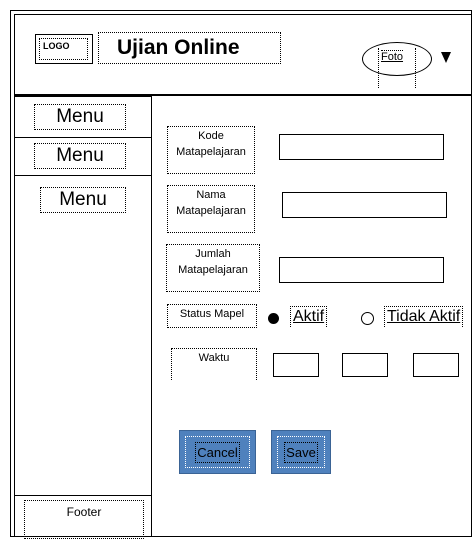 This screenshot has height=539, width=476. Describe the element at coordinates (211, 209) in the screenshot. I see `nama-label: Nama Matapelajaran` at that location.